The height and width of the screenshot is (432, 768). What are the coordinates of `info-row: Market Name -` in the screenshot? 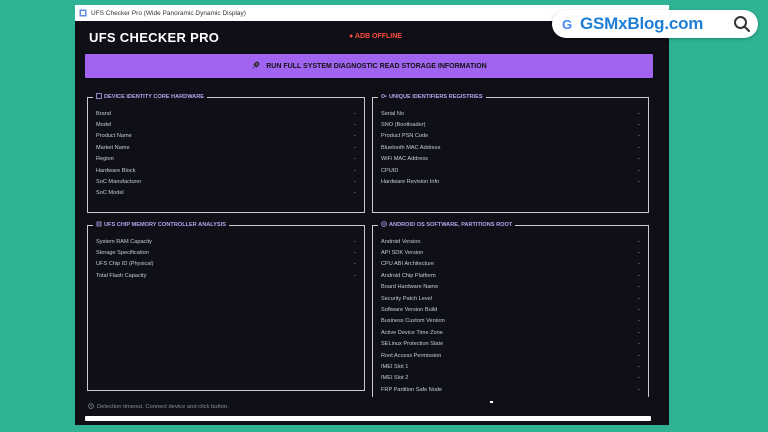 It's located at (226, 147).